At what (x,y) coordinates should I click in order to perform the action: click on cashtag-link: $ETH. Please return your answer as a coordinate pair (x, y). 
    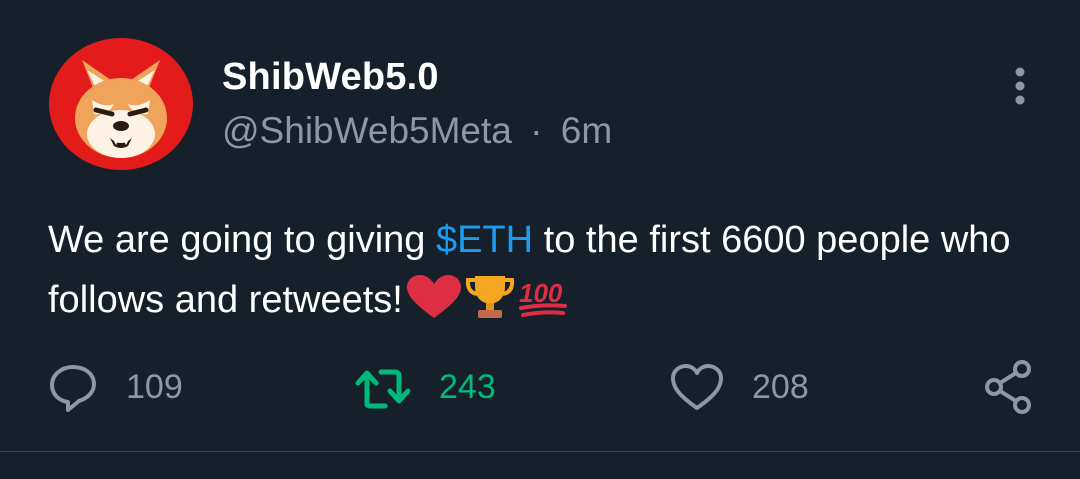
    Looking at the image, I should click on (484, 240).